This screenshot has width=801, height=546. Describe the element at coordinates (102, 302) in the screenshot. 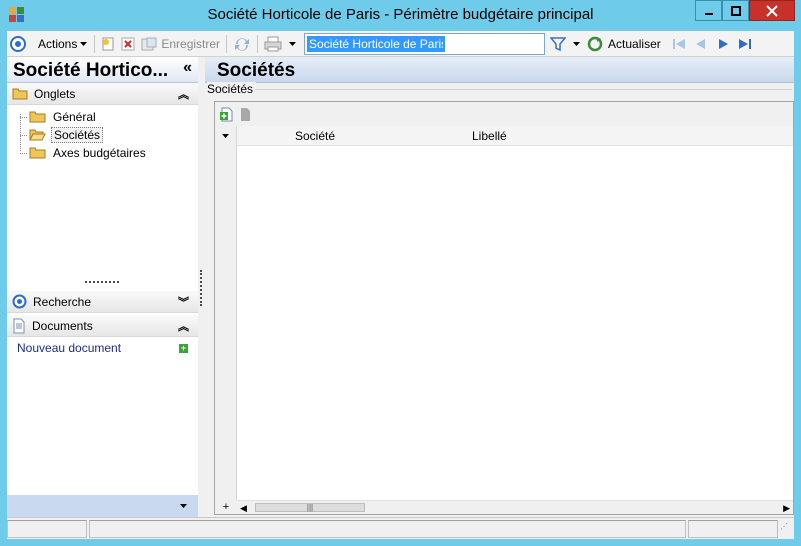

I see `section-search-header: Recherche ︾` at that location.